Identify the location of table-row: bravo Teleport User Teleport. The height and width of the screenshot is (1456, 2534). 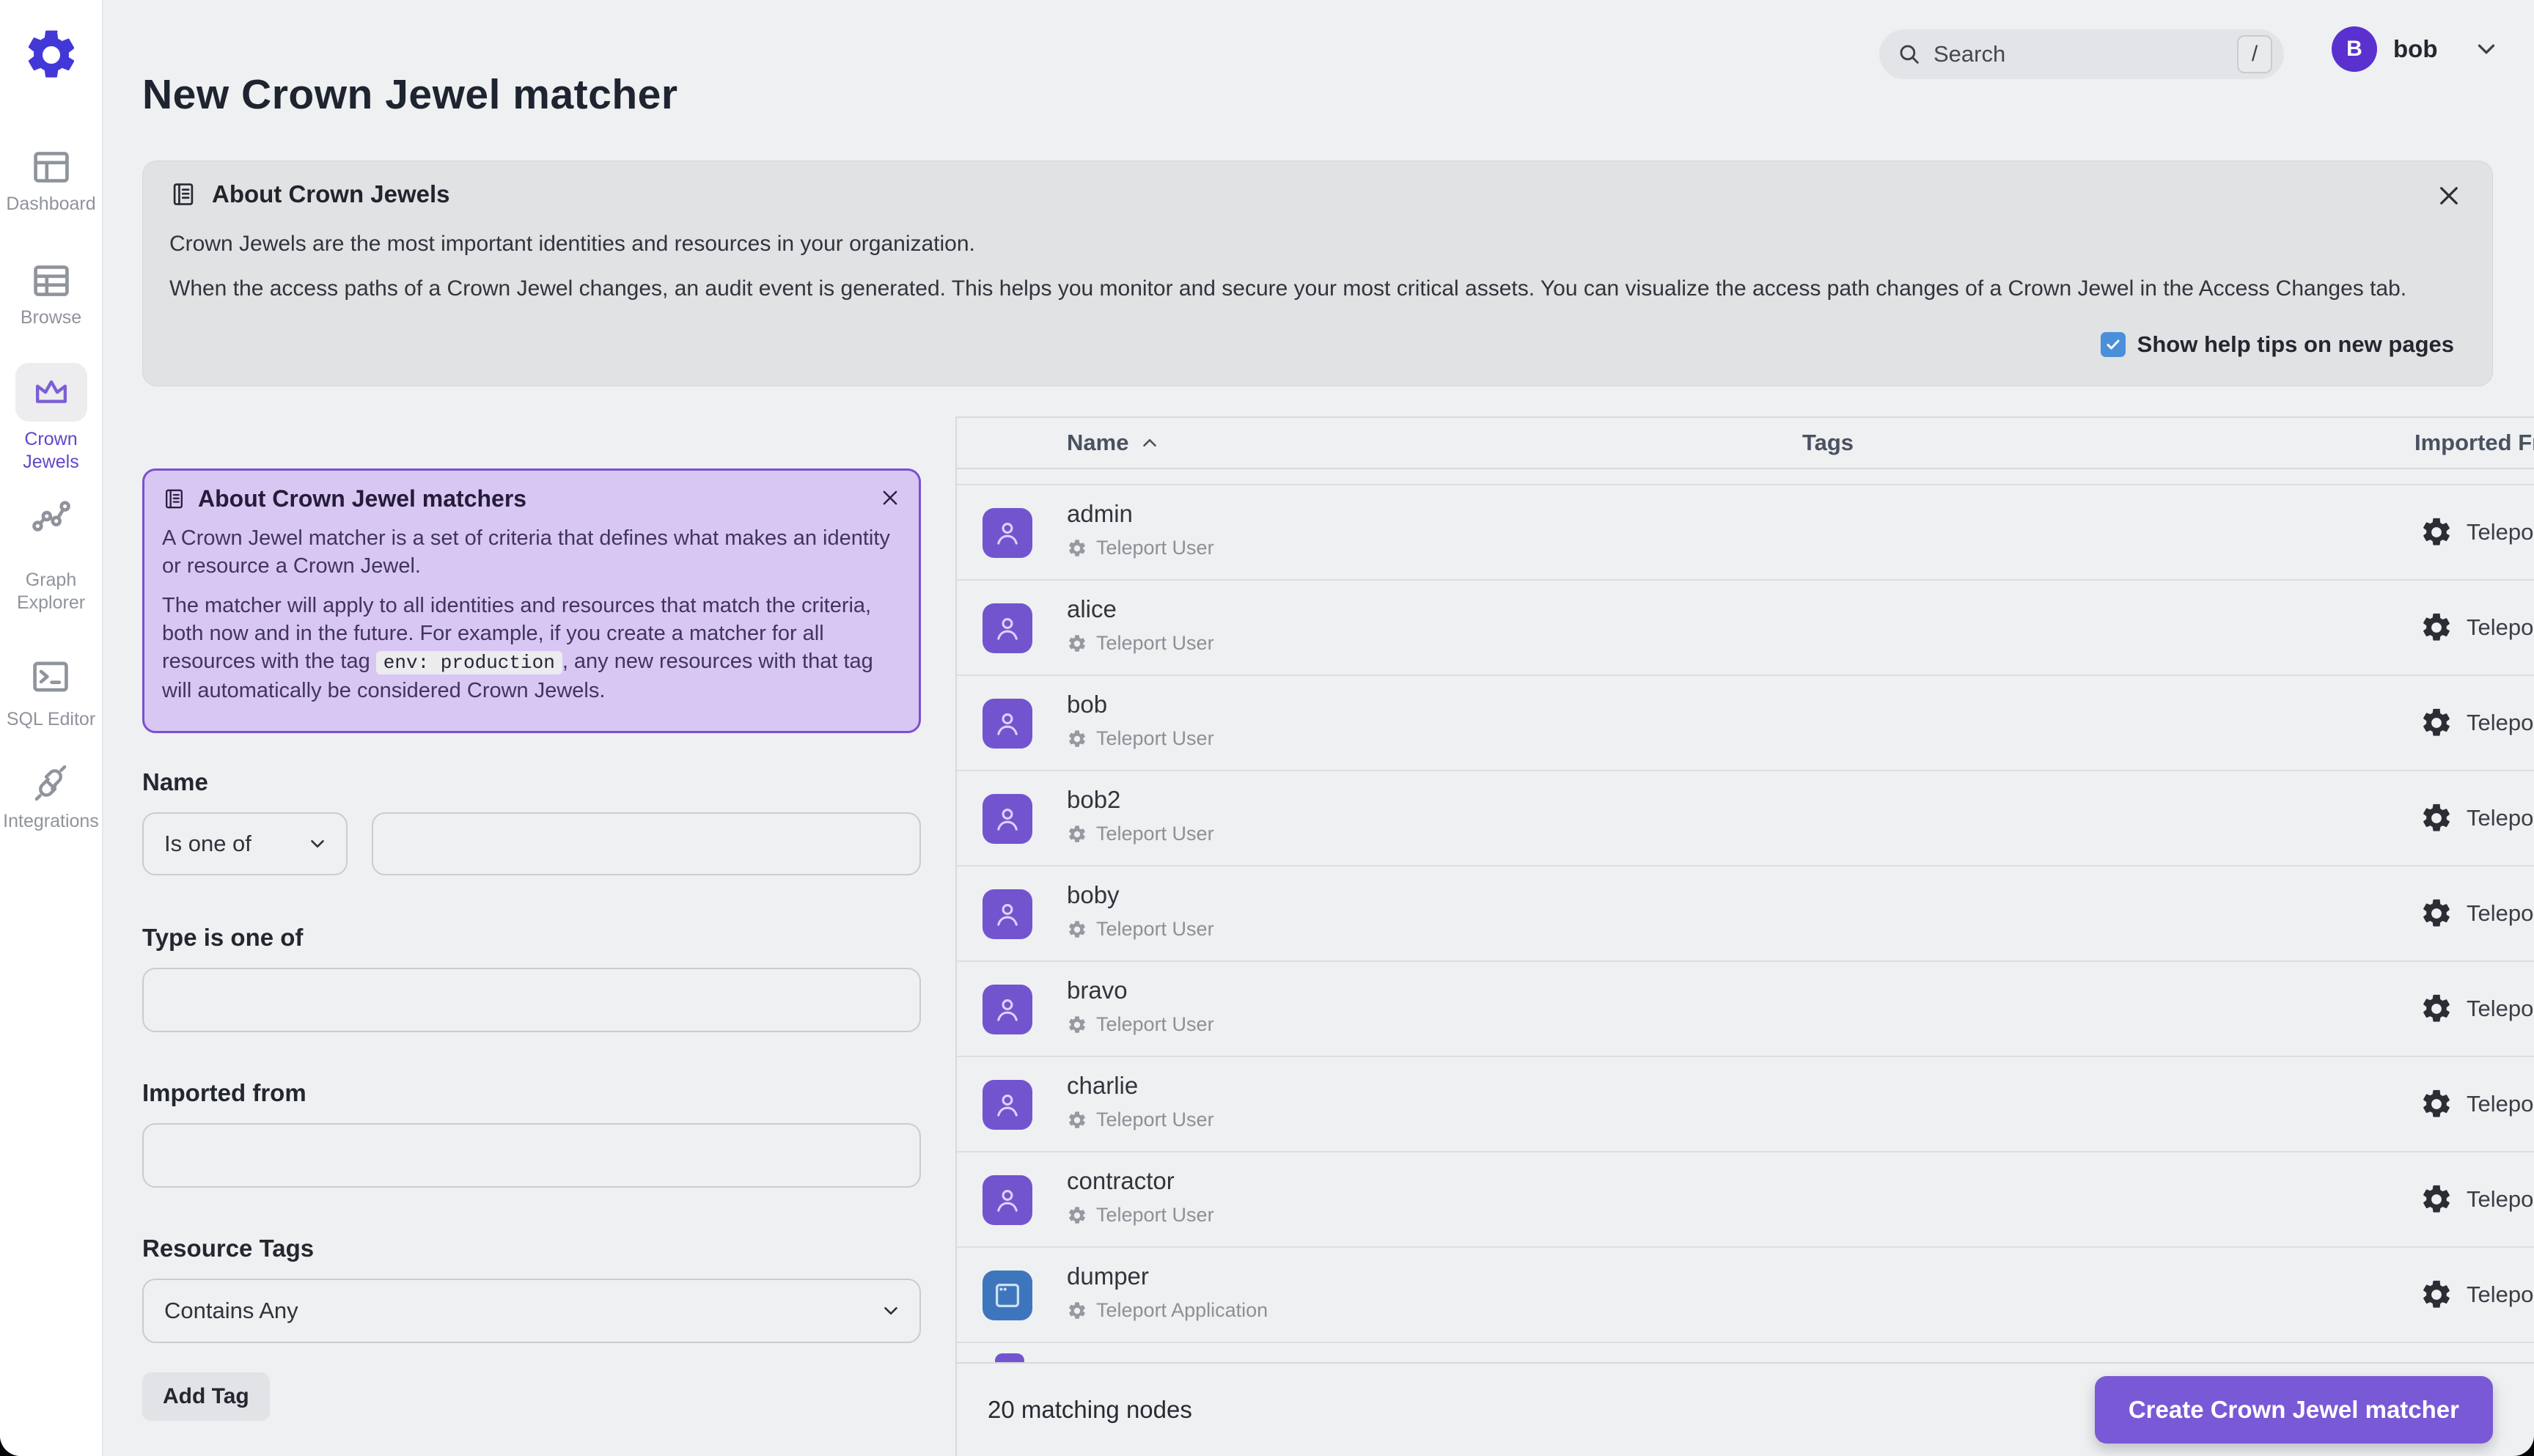
(1745, 1009).